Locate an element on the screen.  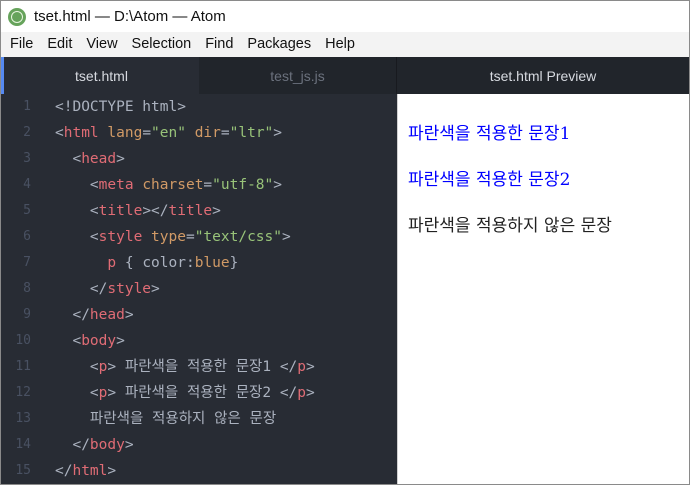
code-token: 파란색을 적용하지 않은 문장 is located at coordinates (166, 419).